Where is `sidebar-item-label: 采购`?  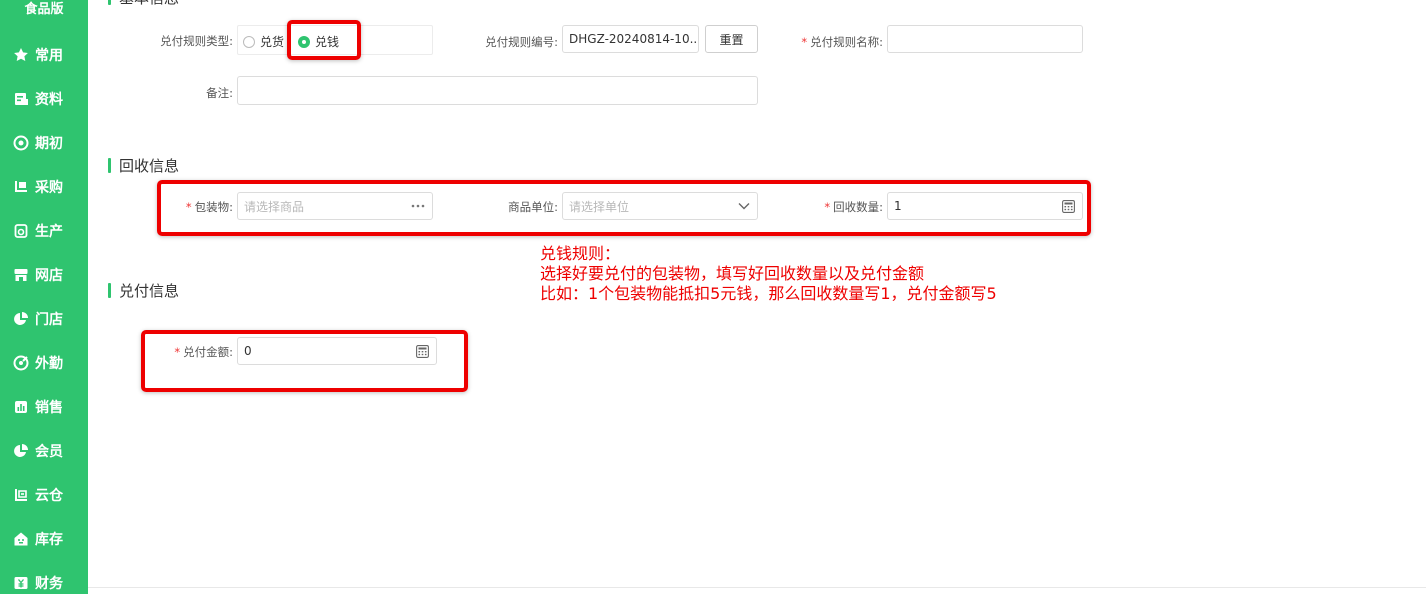 sidebar-item-label: 采购 is located at coordinates (49, 188).